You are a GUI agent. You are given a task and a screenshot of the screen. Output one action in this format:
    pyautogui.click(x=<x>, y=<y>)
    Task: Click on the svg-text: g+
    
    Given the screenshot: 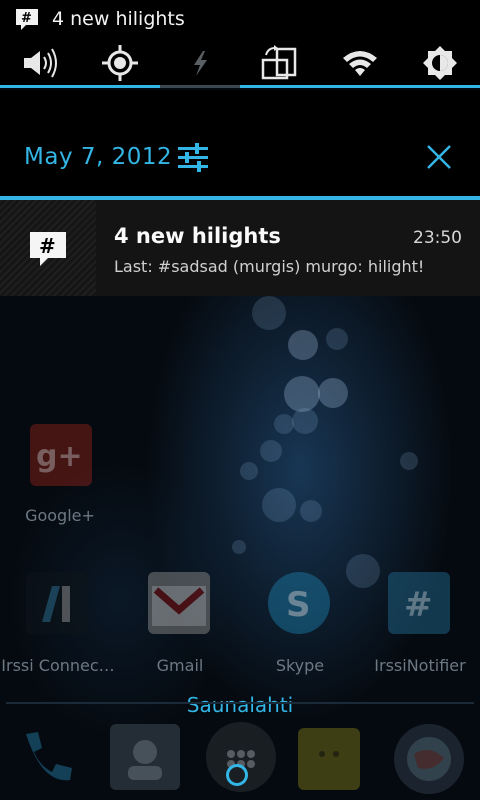 What is the action you would take?
    pyautogui.click(x=59, y=456)
    